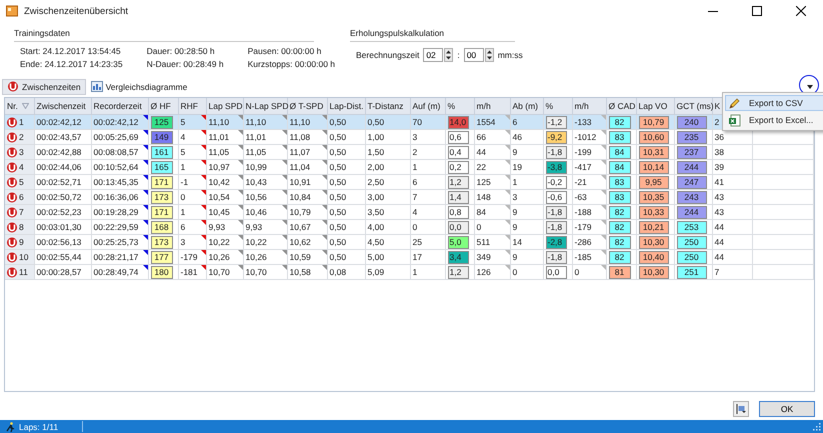 This screenshot has width=823, height=433. What do you see at coordinates (161, 152) in the screenshot?
I see `value-badge: 161` at bounding box center [161, 152].